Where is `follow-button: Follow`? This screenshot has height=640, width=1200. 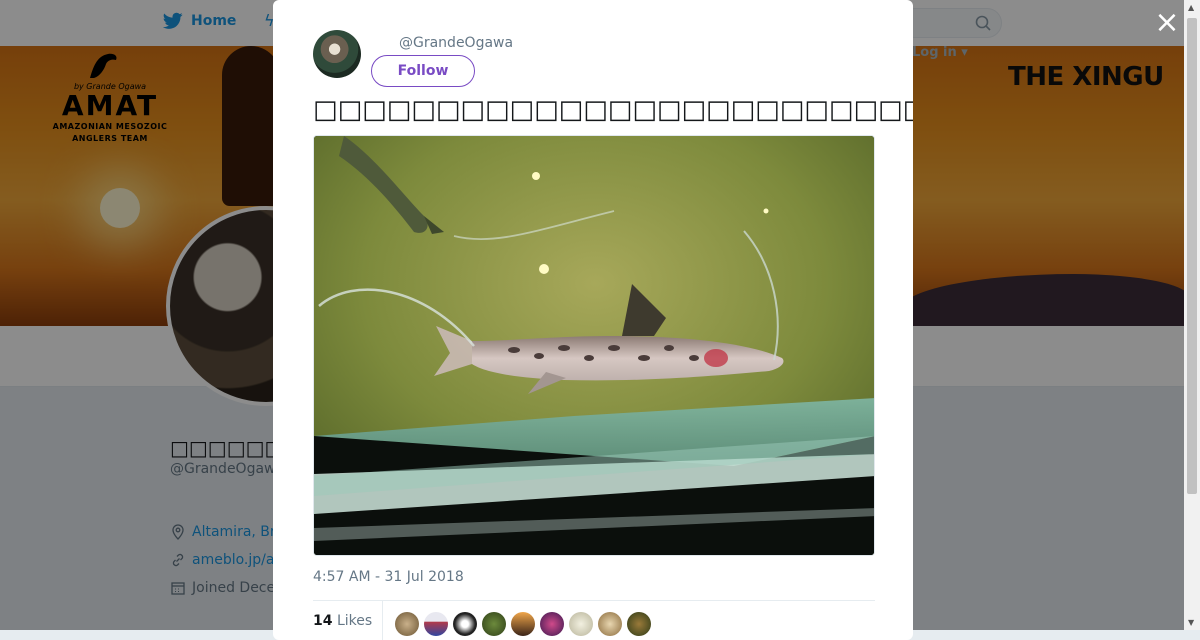
follow-button: Follow is located at coordinates (423, 71).